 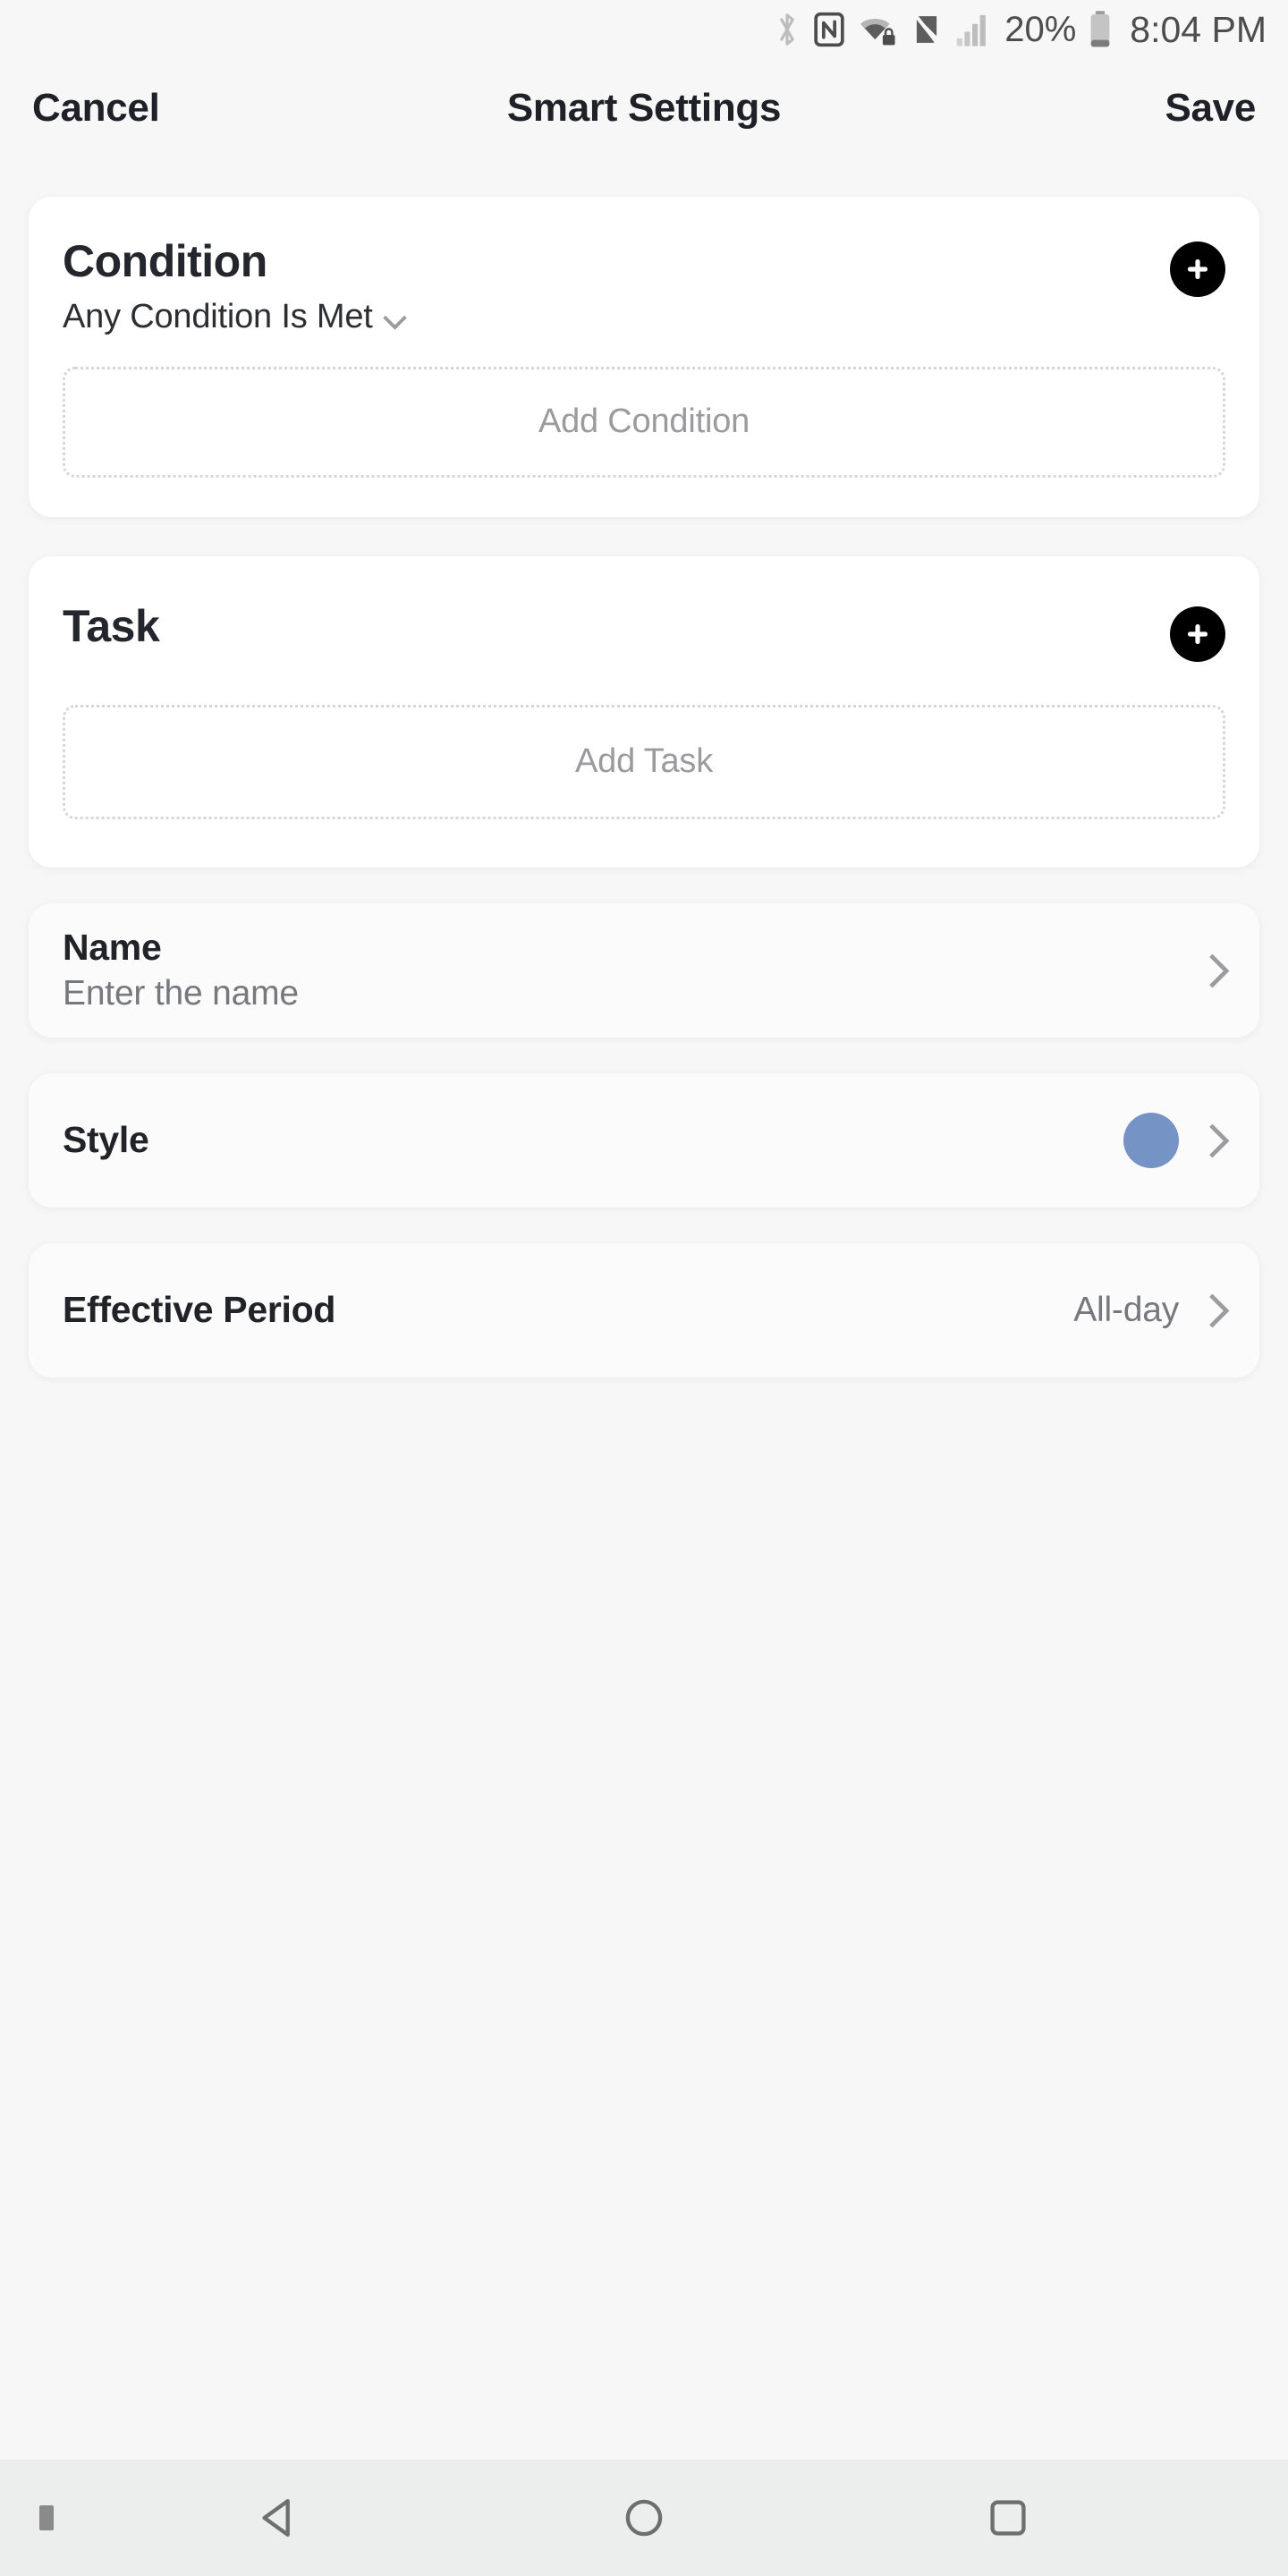 I want to click on style-row-text: Style, so click(x=106, y=1140).